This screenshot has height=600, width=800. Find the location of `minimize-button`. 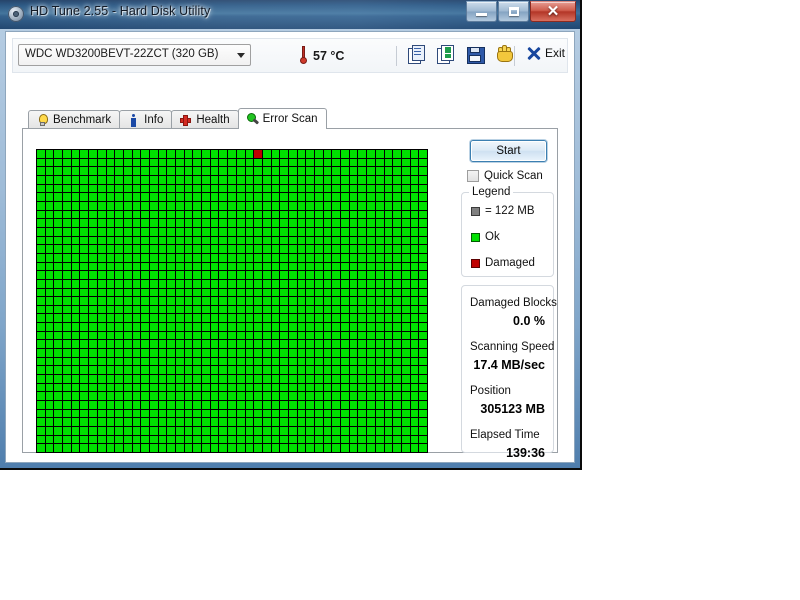

minimize-button is located at coordinates (481, 11).